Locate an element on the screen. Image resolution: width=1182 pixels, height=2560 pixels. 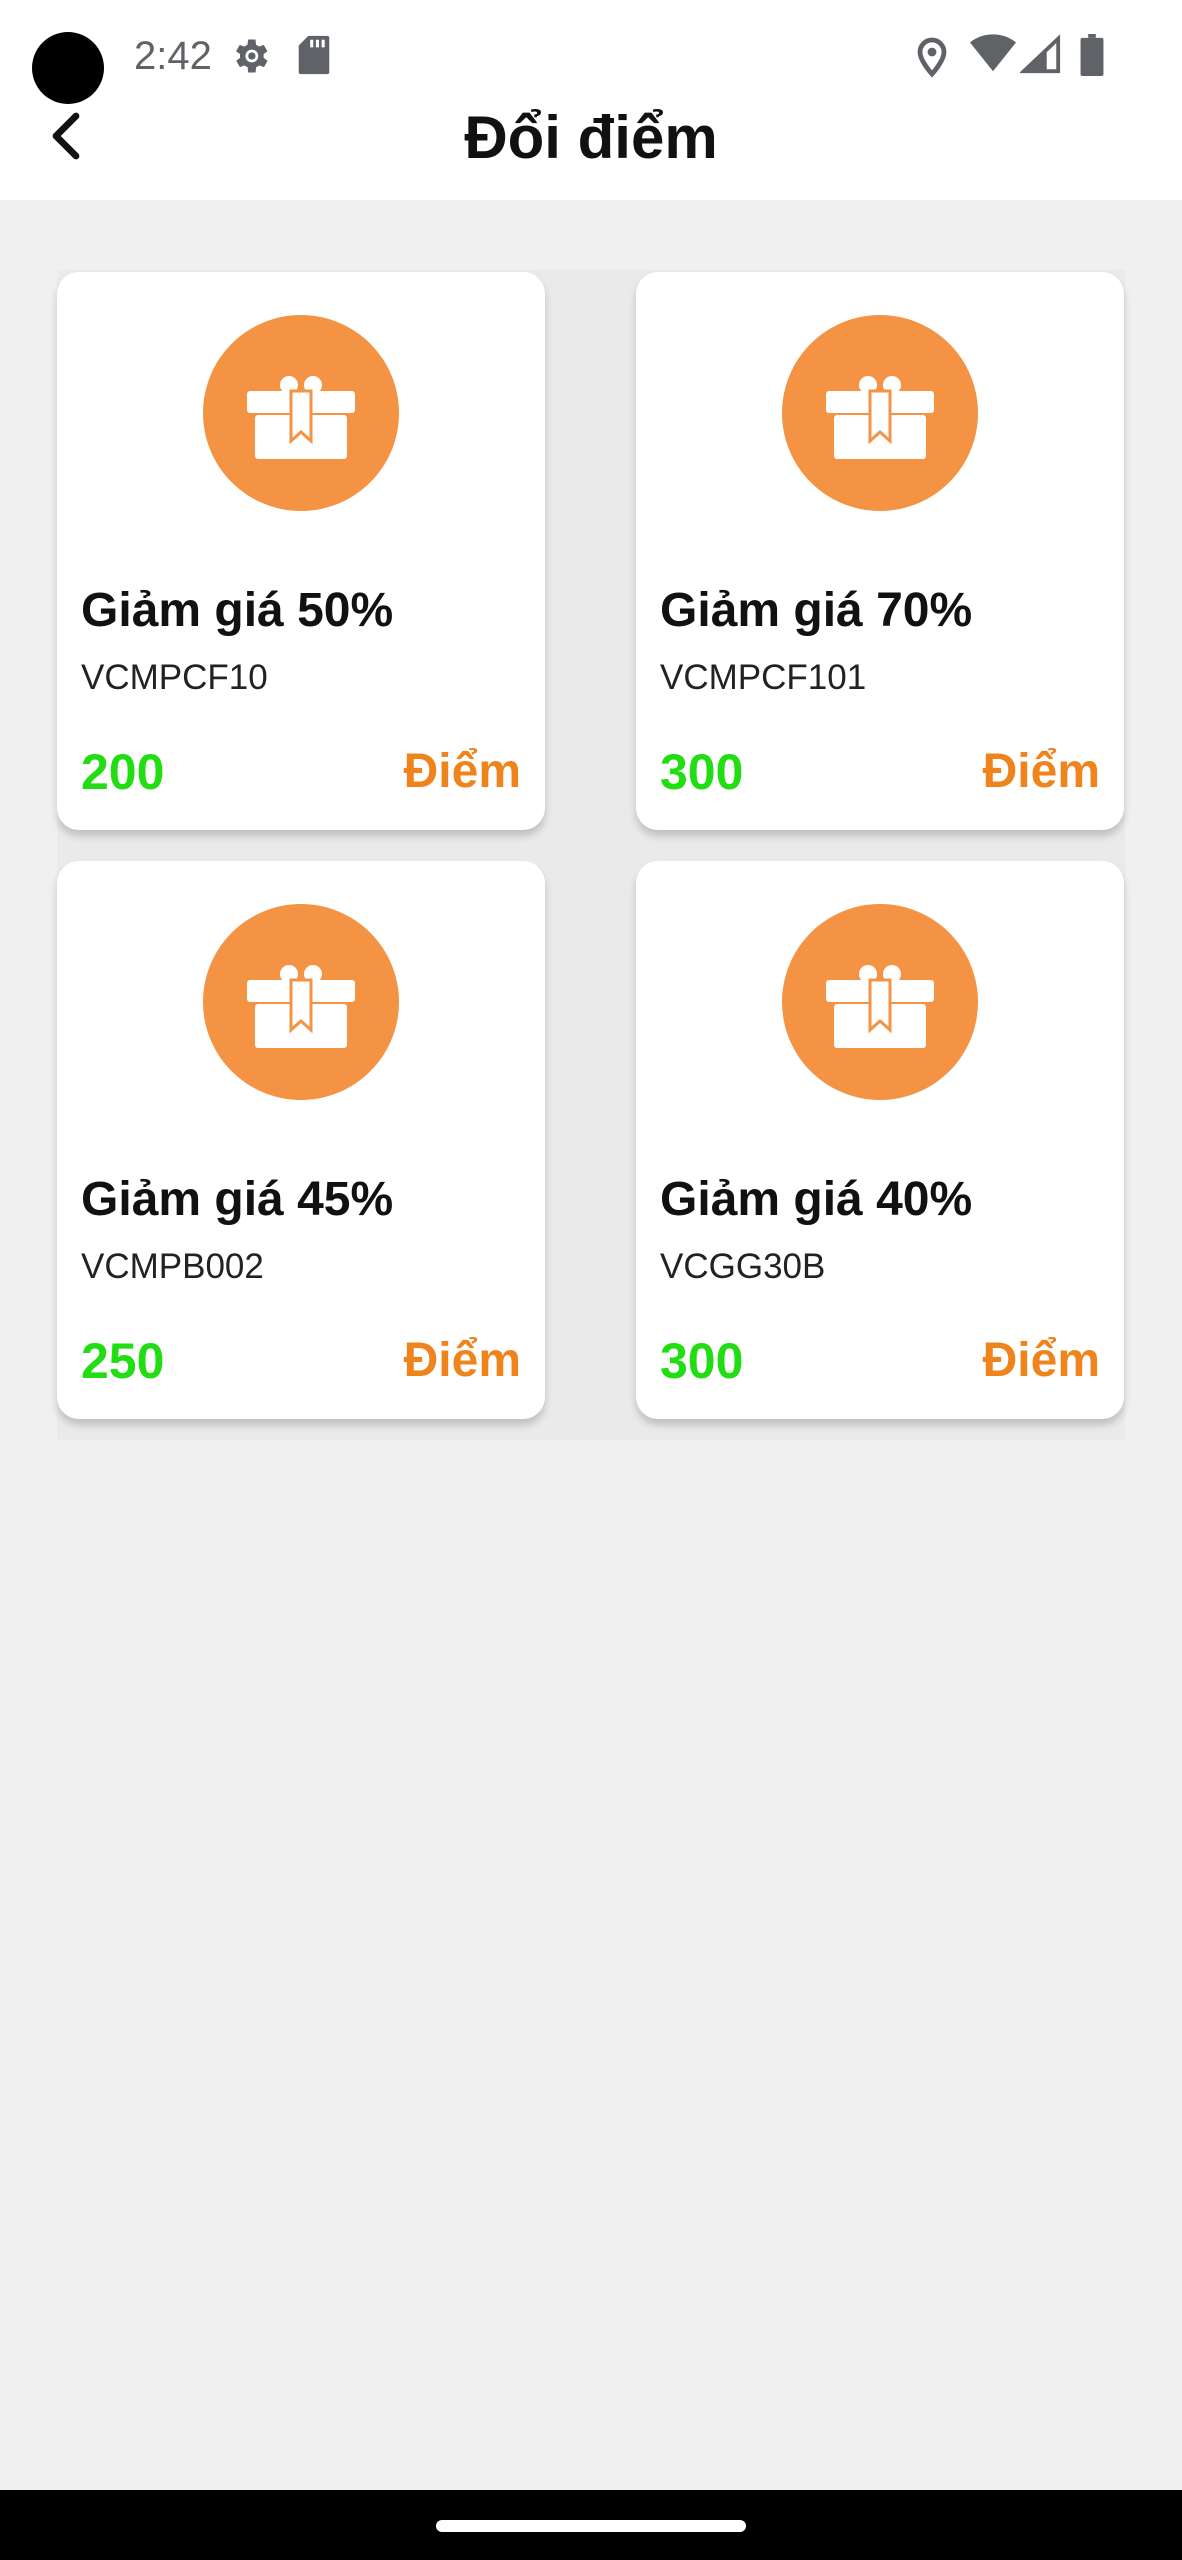
voucher-title: Giảm giá 50% is located at coordinates (237, 610).